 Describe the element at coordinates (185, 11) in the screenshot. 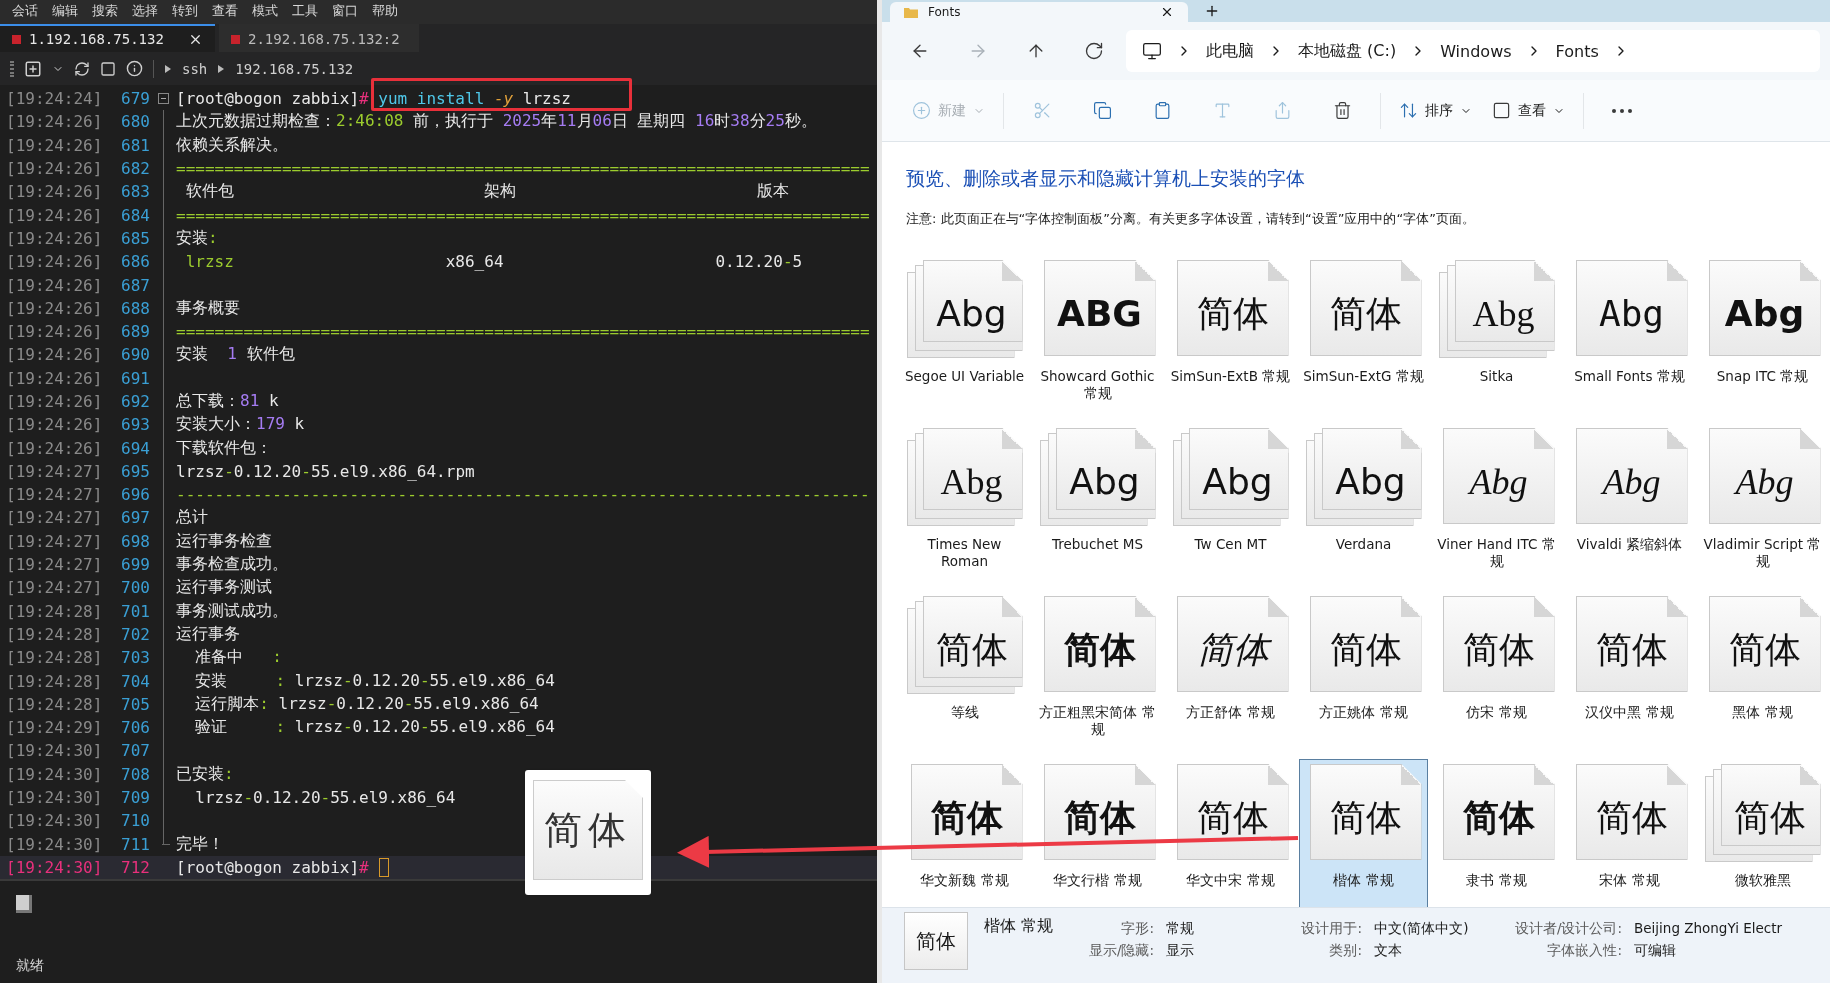

I see `menu-item: 转到` at that location.